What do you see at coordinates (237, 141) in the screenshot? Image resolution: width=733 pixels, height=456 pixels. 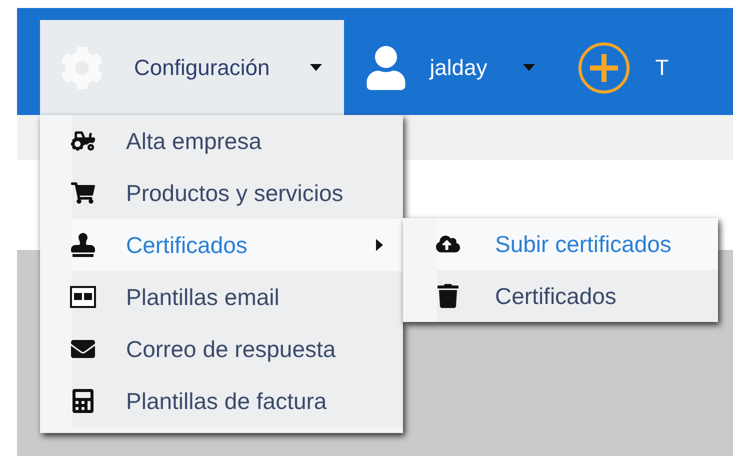 I see `menu-item: Alta empresa` at bounding box center [237, 141].